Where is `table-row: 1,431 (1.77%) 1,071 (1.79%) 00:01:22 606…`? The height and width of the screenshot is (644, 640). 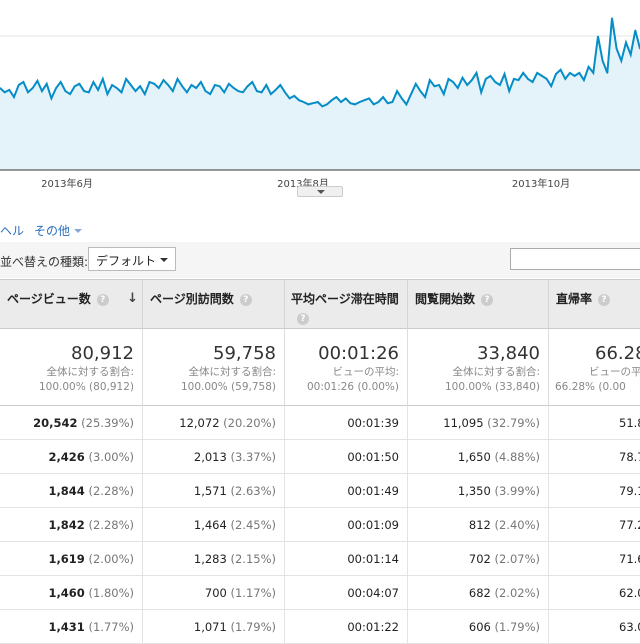
table-row: 1,431 (1.77%) 1,071 (1.79%) 00:01:22 606… is located at coordinates (320, 627).